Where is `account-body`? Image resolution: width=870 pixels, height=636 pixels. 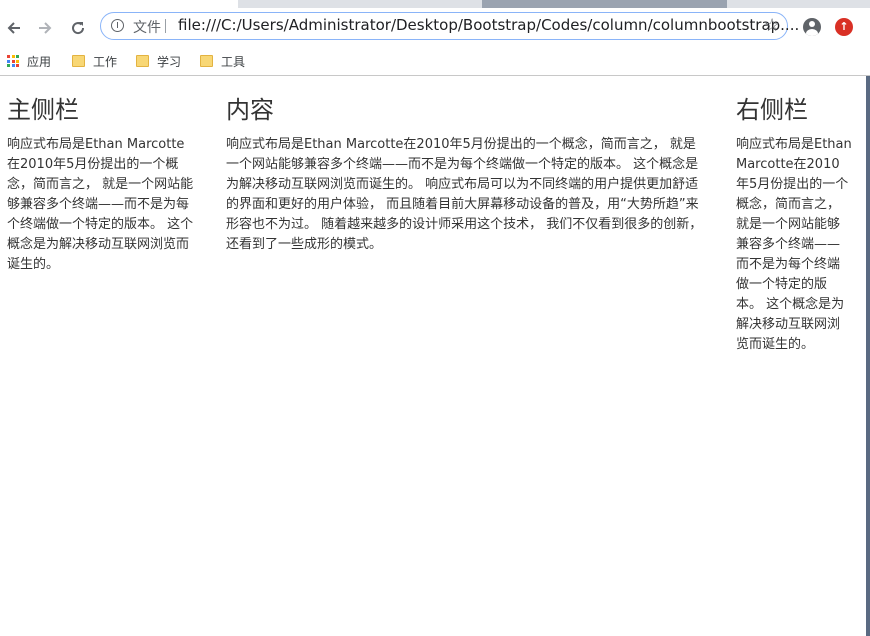 account-body is located at coordinates (812, 32).